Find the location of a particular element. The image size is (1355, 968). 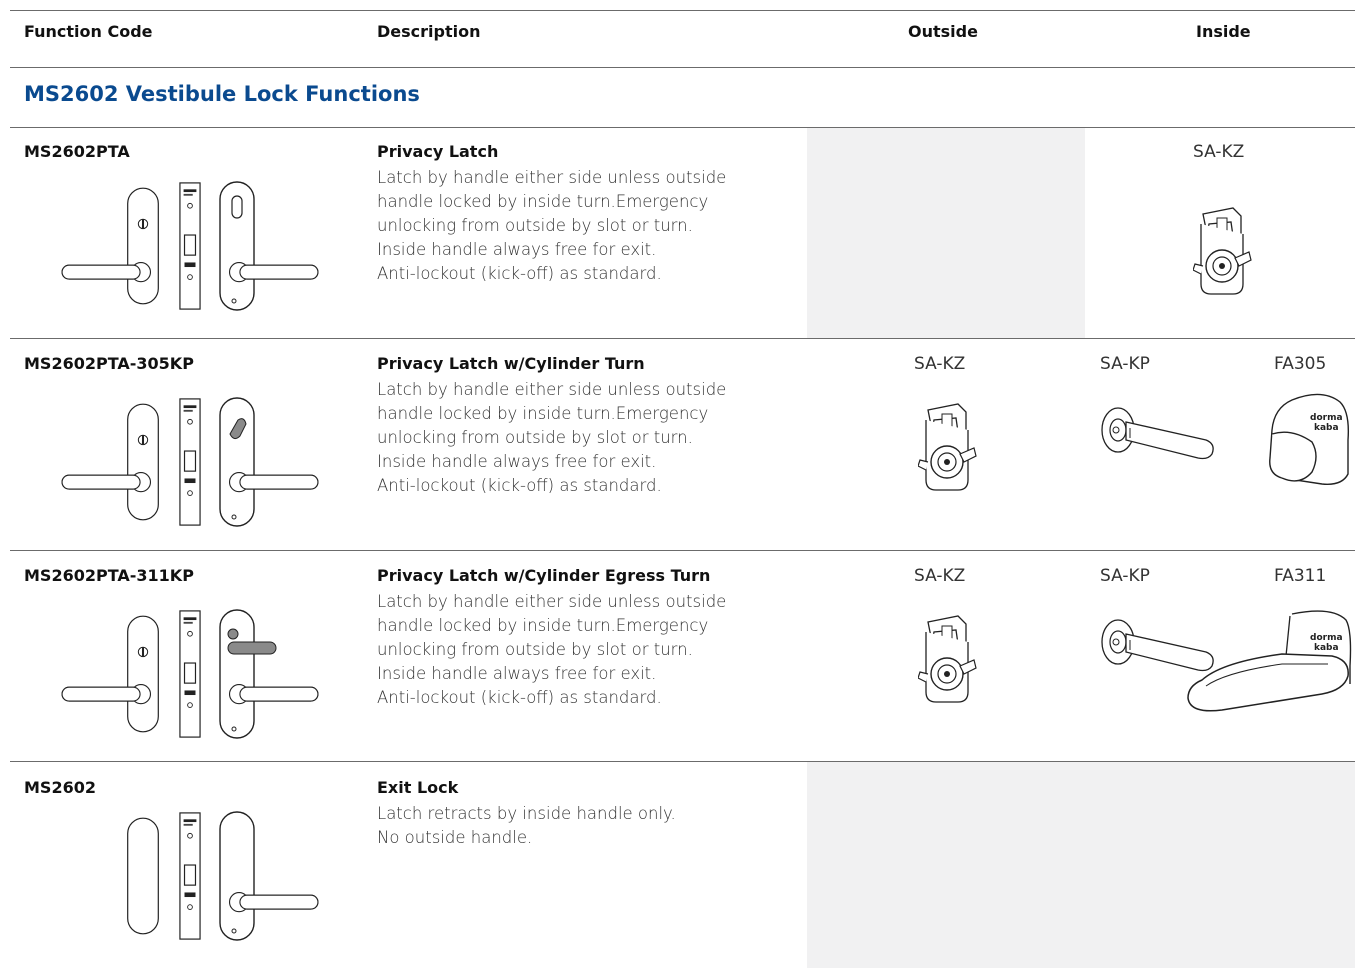

section-rule is located at coordinates (682, 127).